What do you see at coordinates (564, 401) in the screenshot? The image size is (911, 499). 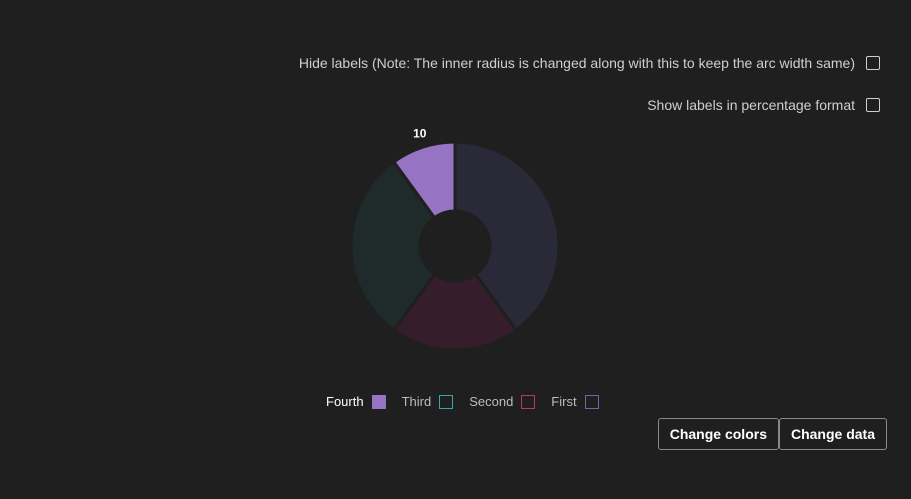 I see `legend-label: First` at bounding box center [564, 401].